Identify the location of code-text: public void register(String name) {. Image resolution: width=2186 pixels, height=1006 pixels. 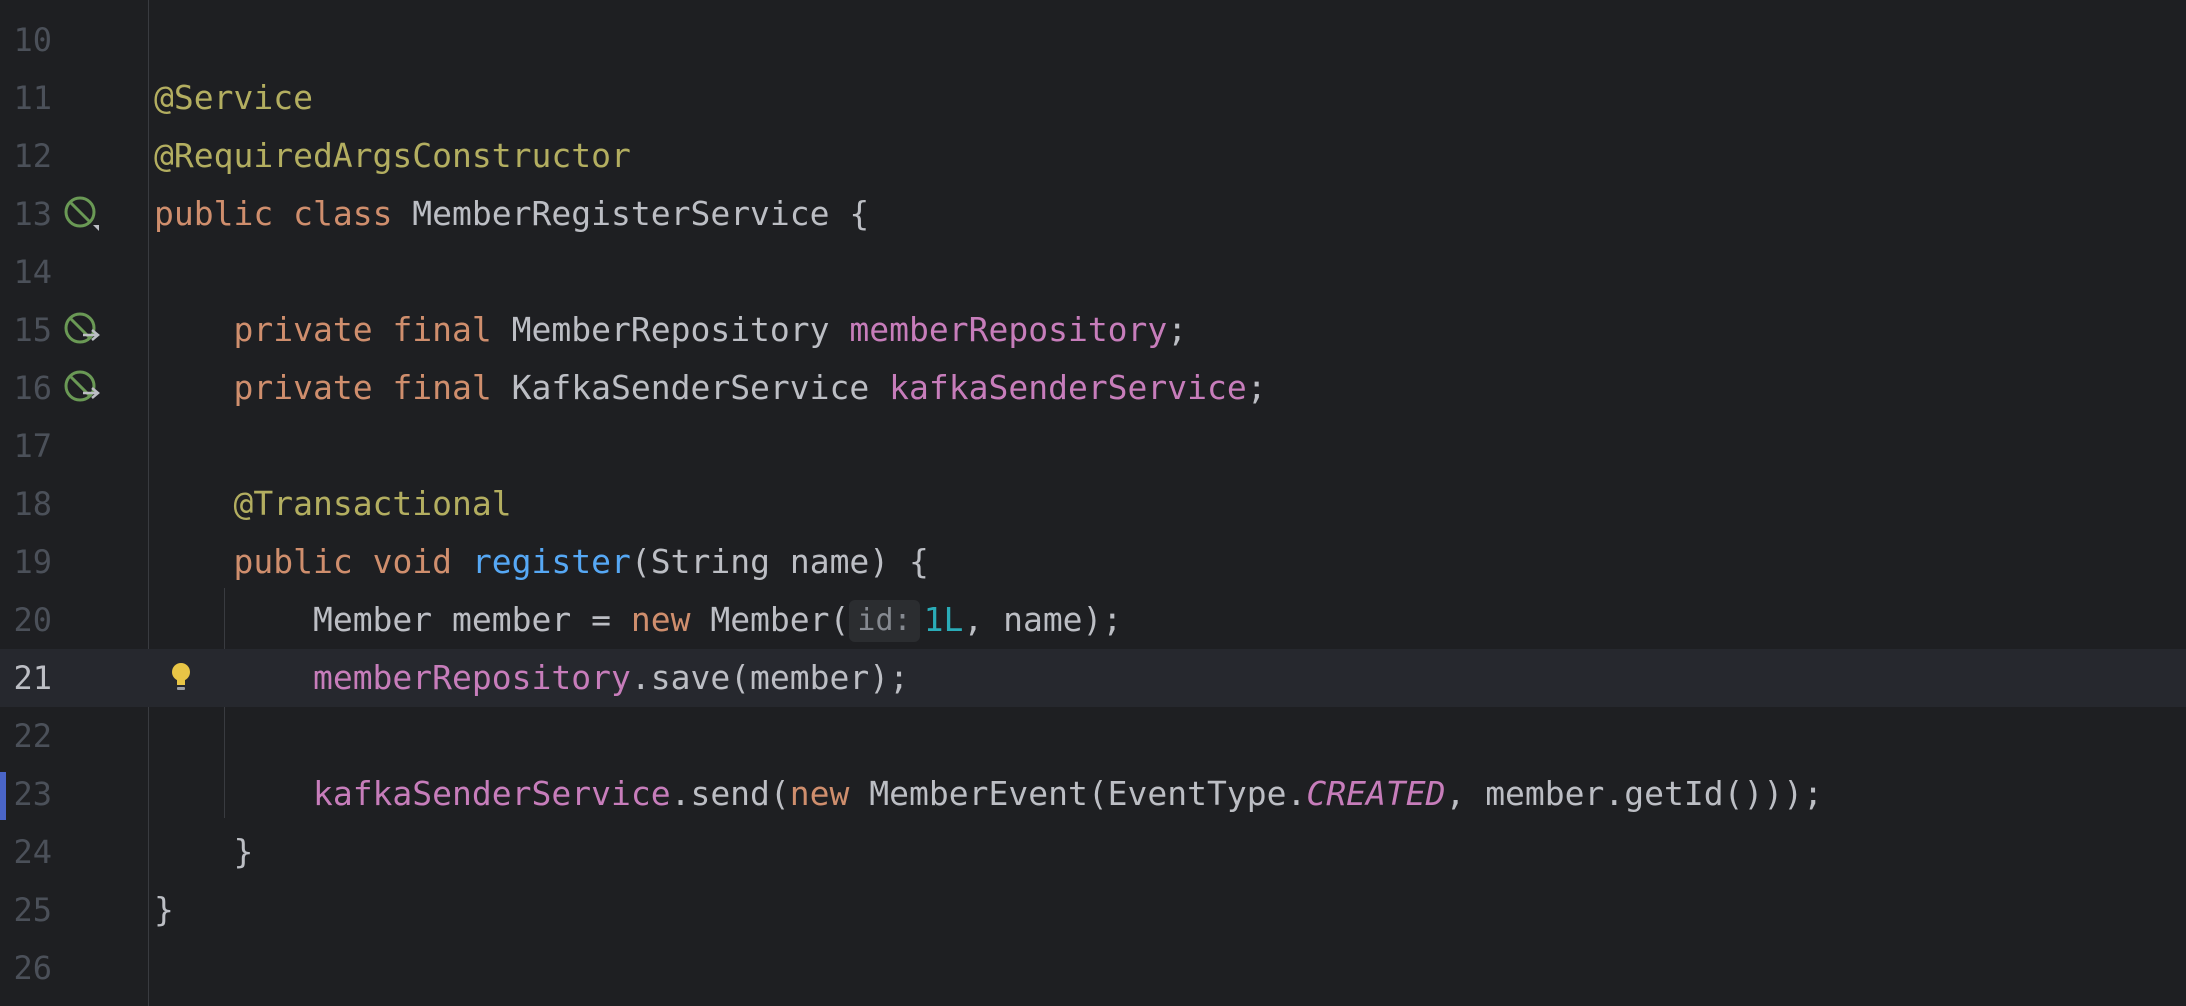
(541, 562).